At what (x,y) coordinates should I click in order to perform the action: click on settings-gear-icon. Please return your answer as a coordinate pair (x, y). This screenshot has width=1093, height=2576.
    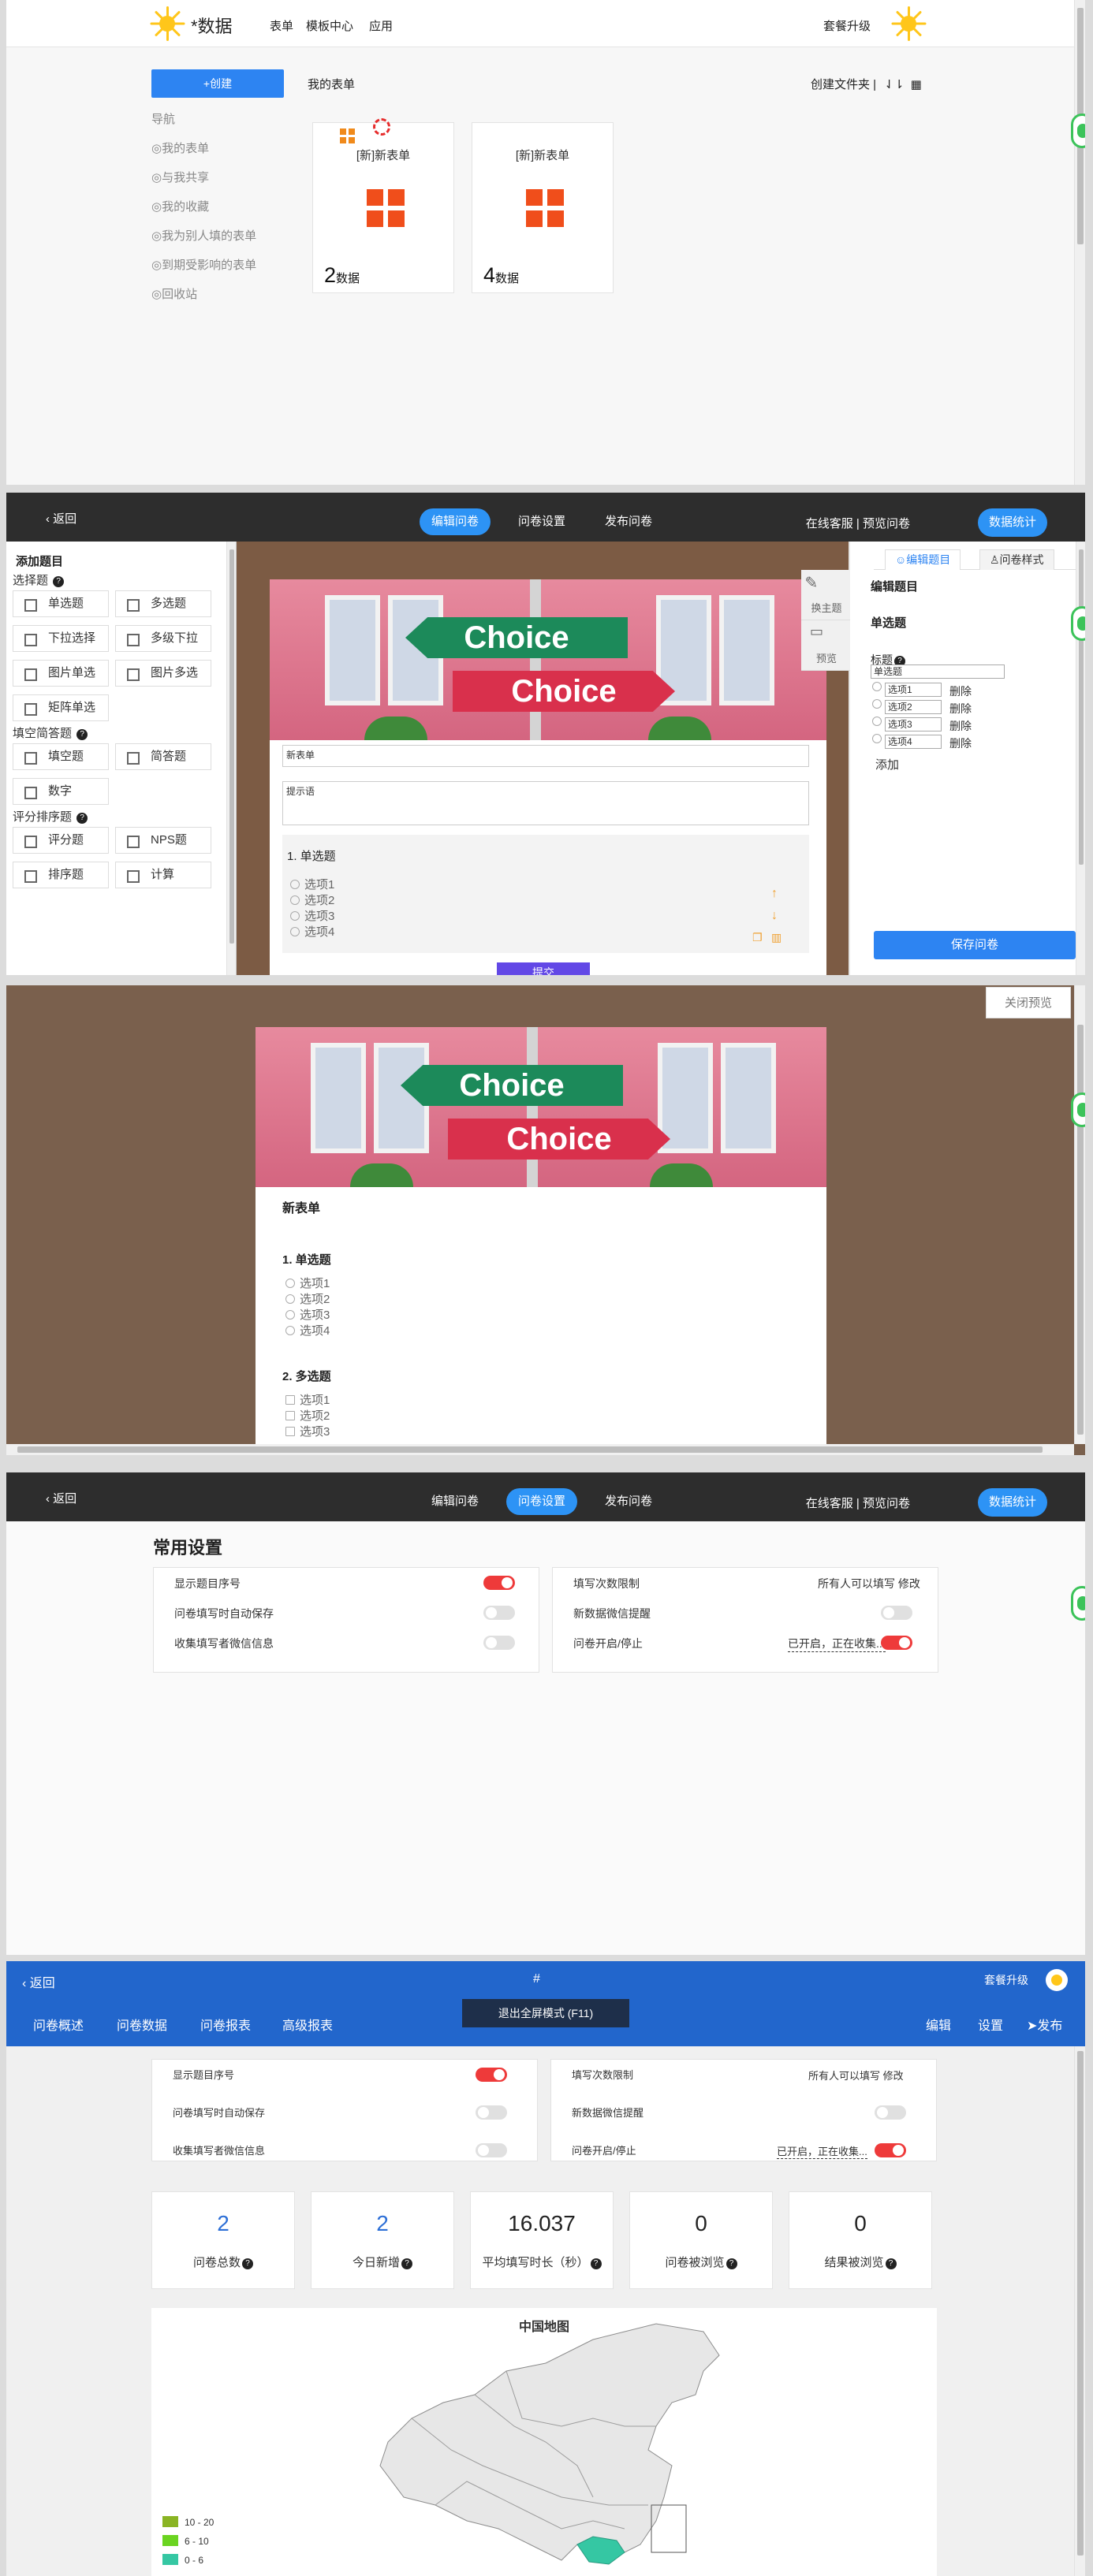
    Looking at the image, I should click on (381, 127).